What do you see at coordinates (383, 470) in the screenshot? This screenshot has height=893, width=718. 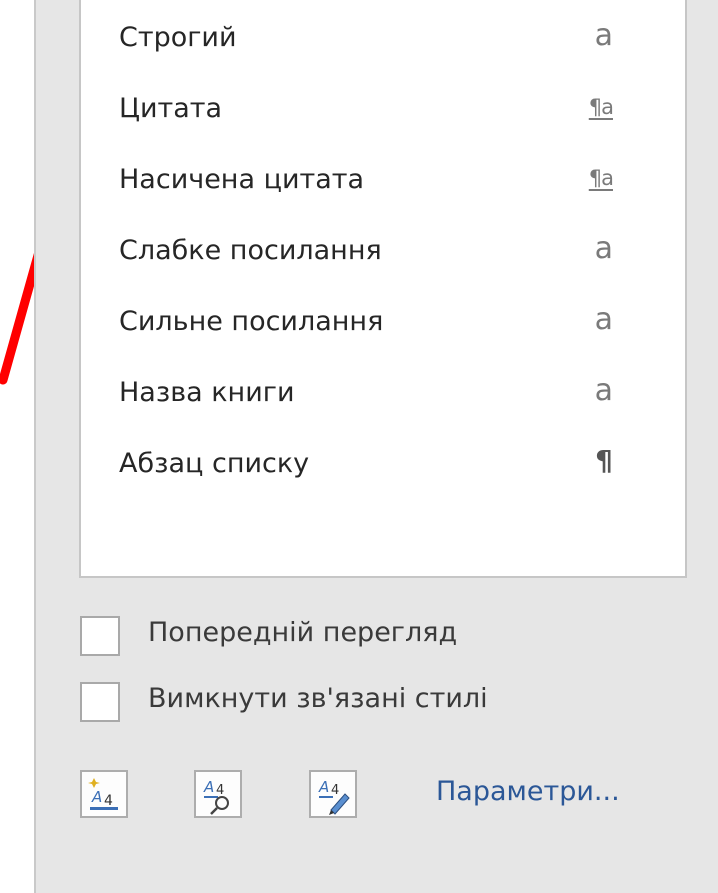 I see `style-item-abzats-spysku: Абзац списку ¶` at bounding box center [383, 470].